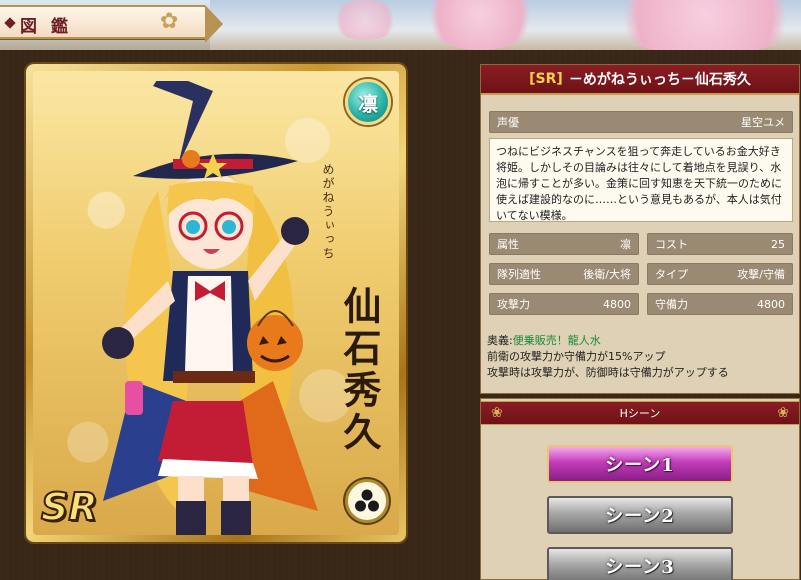 Image resolution: width=801 pixels, height=580 pixels. Describe the element at coordinates (328, 212) in the screenshot. I see `card-kana-name: めがねうぃっち` at that location.